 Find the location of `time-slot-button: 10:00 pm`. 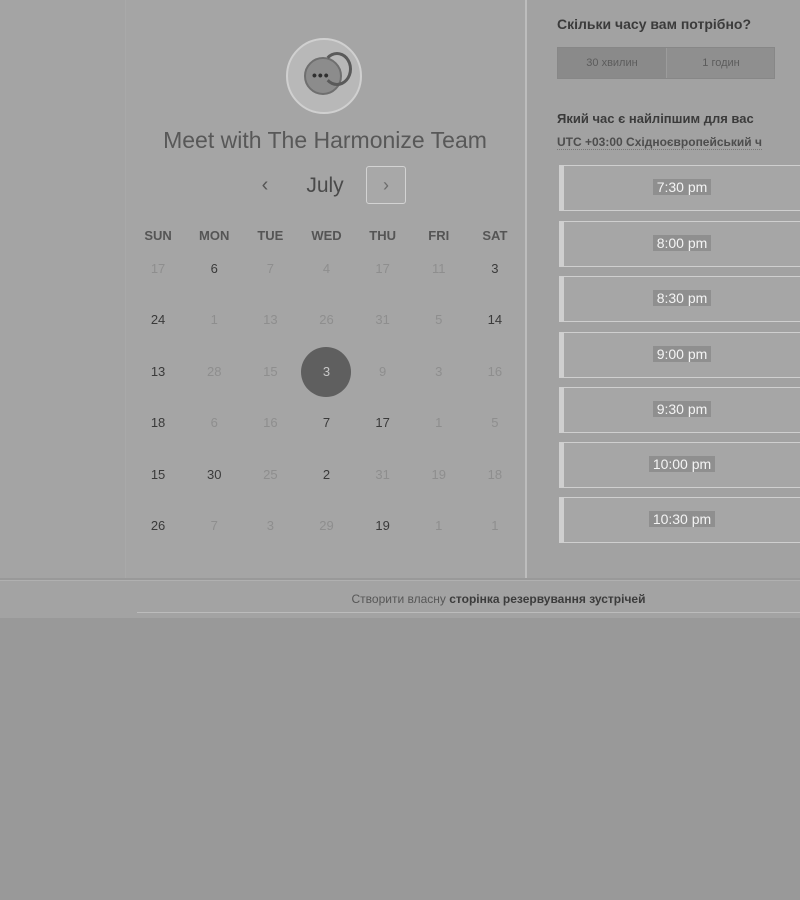

time-slot-button: 10:00 pm is located at coordinates (679, 465).